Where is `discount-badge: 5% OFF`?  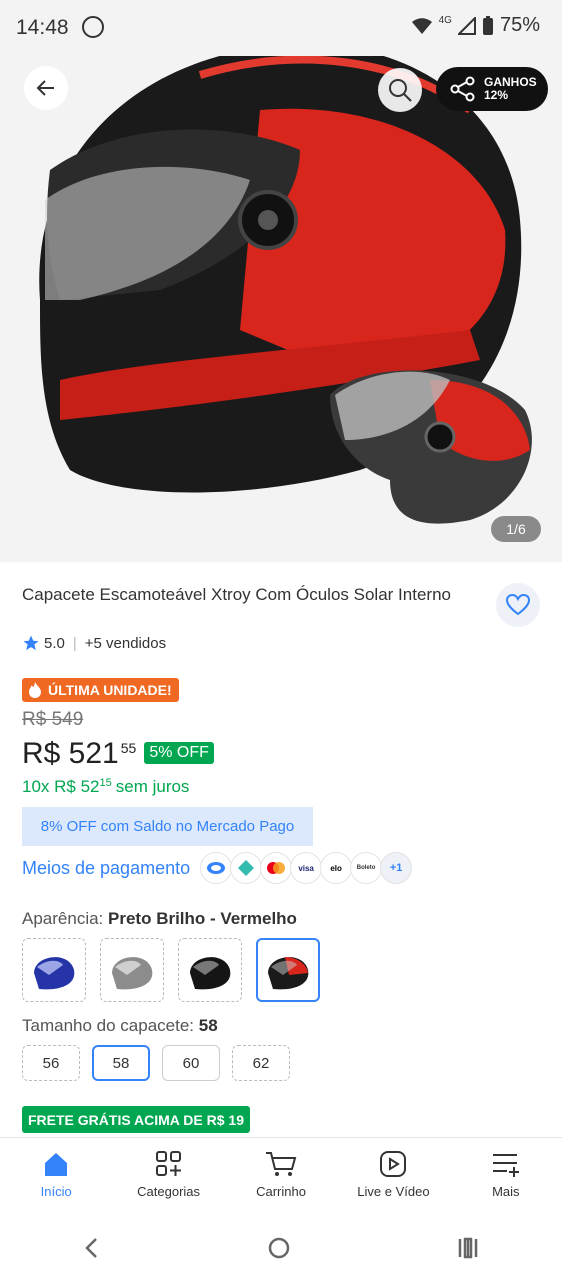 discount-badge: 5% OFF is located at coordinates (179, 753).